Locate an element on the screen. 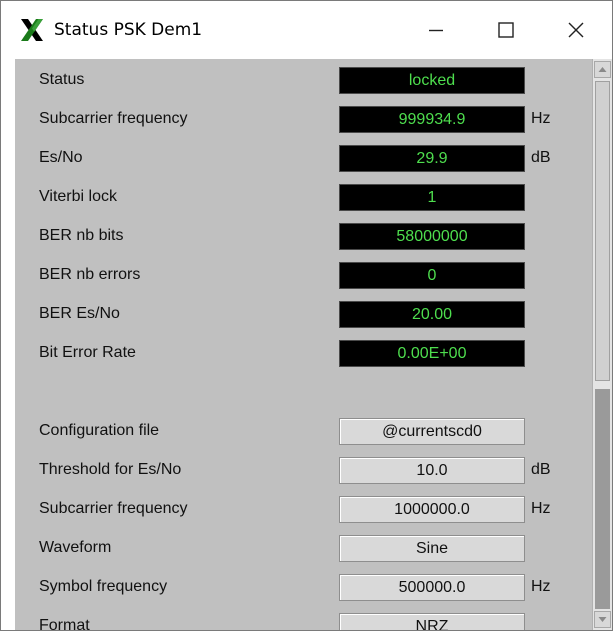 Image resolution: width=613 pixels, height=631 pixels. minimize-icon is located at coordinates (436, 30).